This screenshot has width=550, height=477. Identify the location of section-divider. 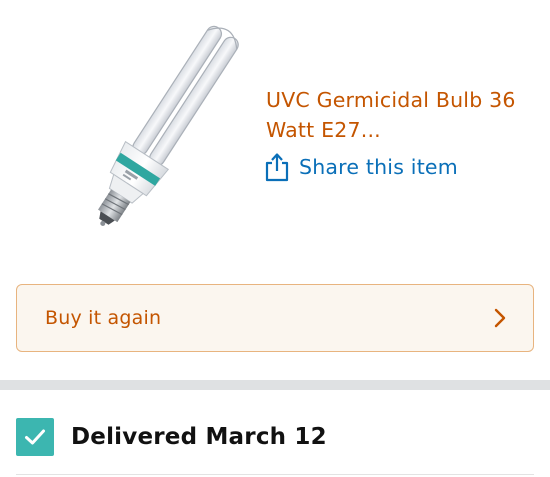
(275, 385).